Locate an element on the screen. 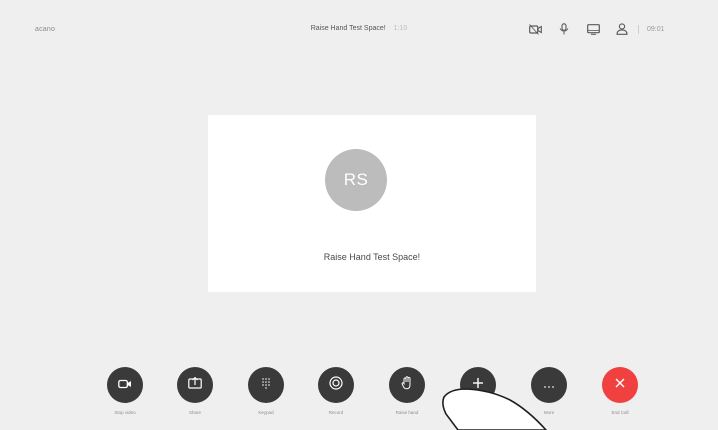  microphone-icon is located at coordinates (564, 29).